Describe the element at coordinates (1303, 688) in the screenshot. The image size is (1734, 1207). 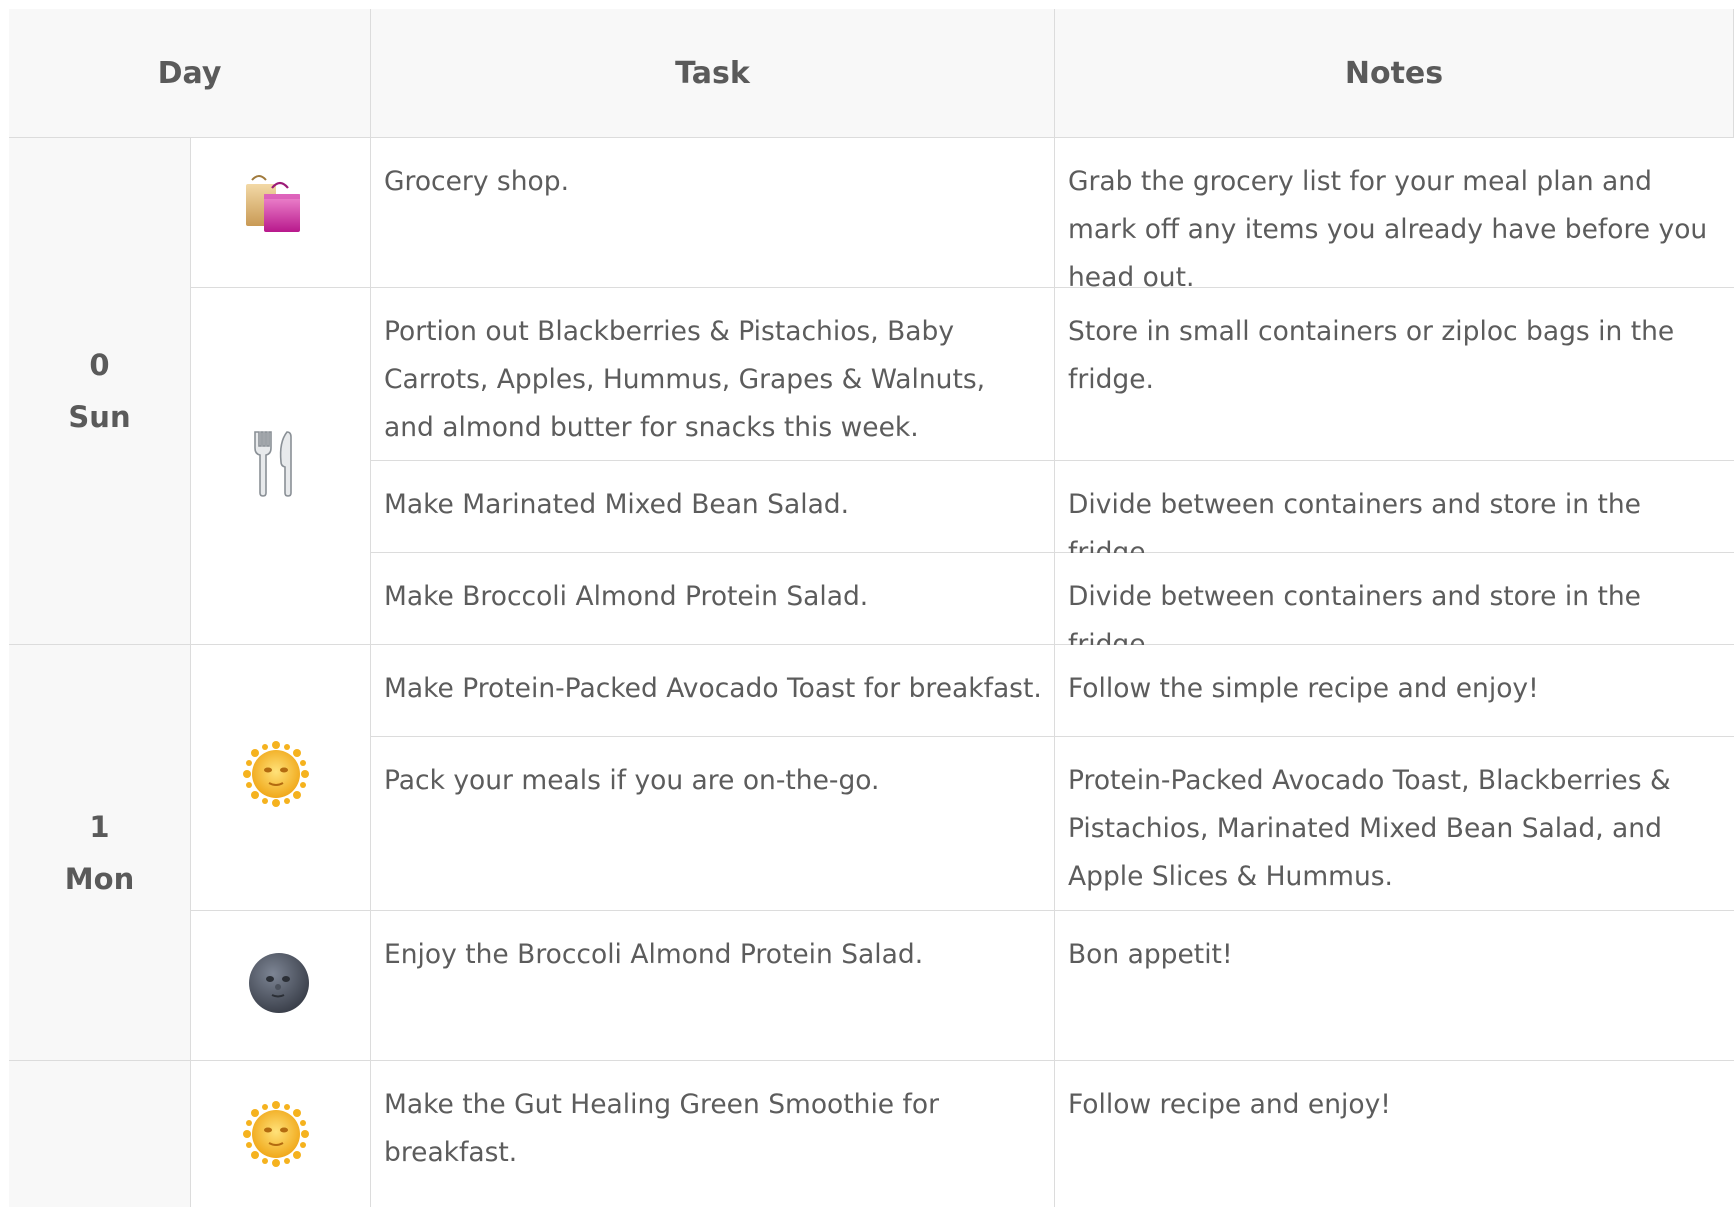
I see `notes-text: Follow the simple recipe and enjoy!` at that location.